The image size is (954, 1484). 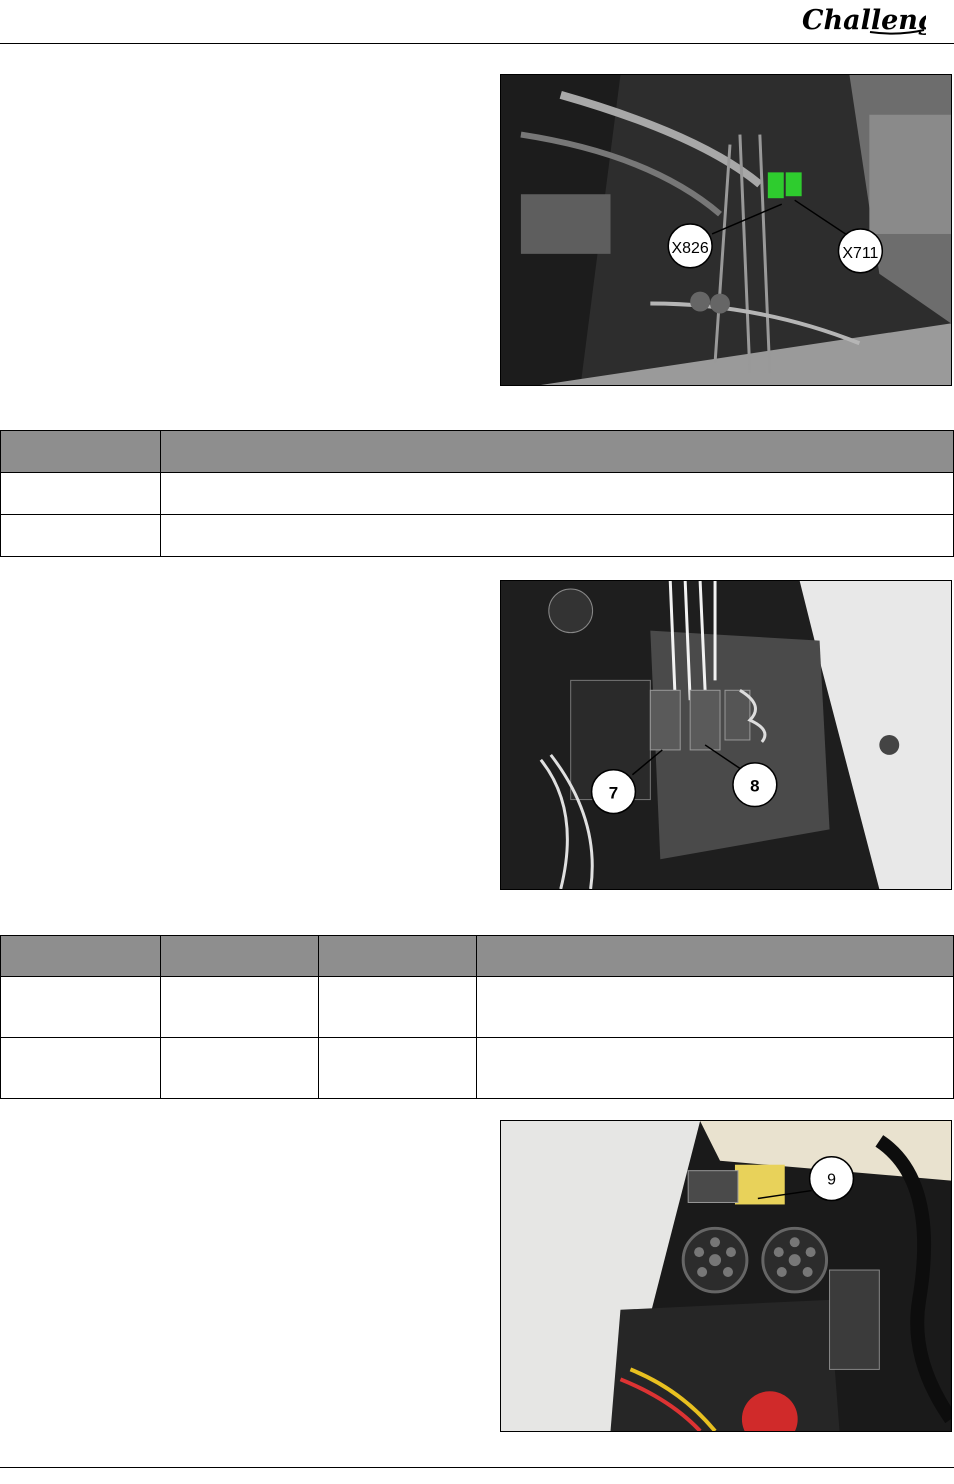 What do you see at coordinates (754, 786) in the screenshot?
I see `callout-8: 8` at bounding box center [754, 786].